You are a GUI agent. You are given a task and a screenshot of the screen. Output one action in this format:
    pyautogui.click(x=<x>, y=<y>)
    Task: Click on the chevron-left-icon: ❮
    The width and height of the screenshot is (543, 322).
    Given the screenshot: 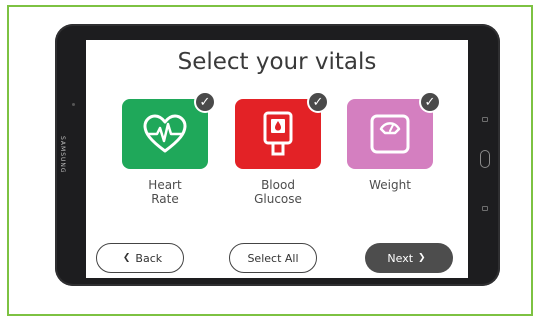 What is the action you would take?
    pyautogui.click(x=126, y=258)
    